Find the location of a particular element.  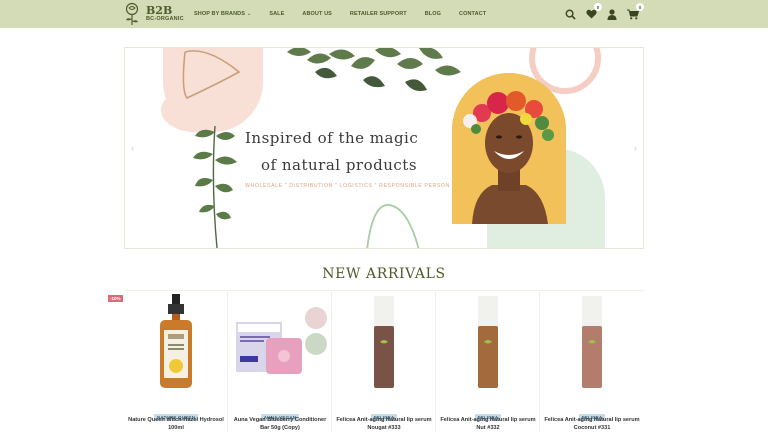

nav-sale: SALE is located at coordinates (276, 14).